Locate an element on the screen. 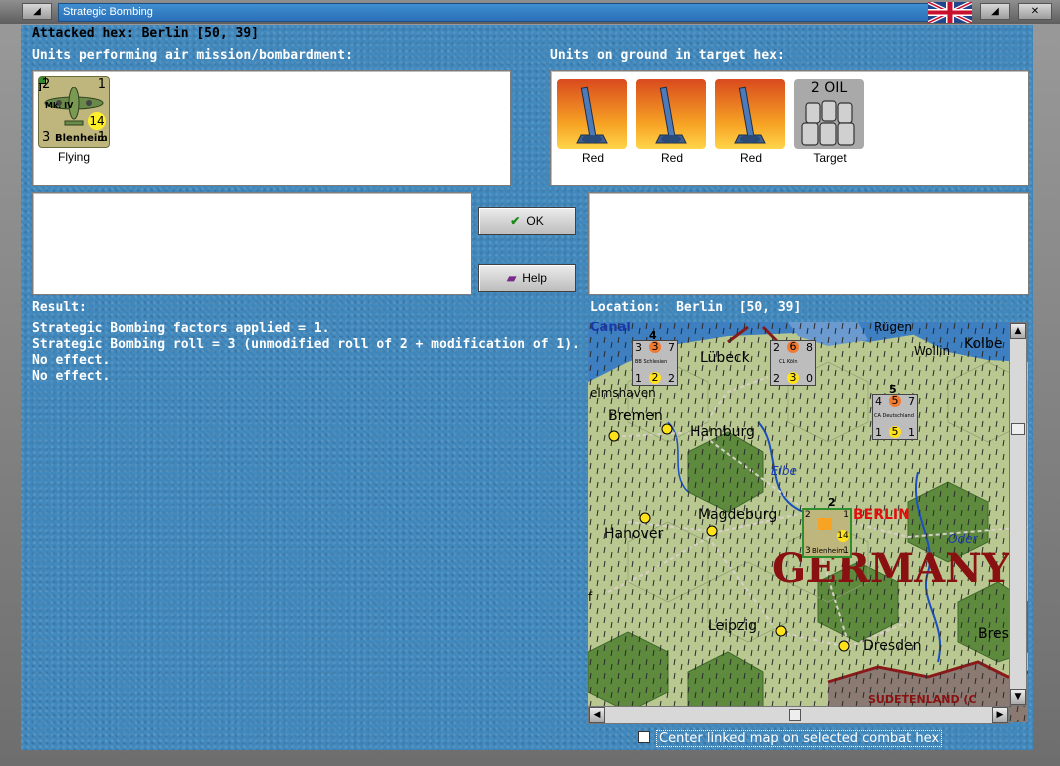  map-label-wollin: Wollin is located at coordinates (932, 351).